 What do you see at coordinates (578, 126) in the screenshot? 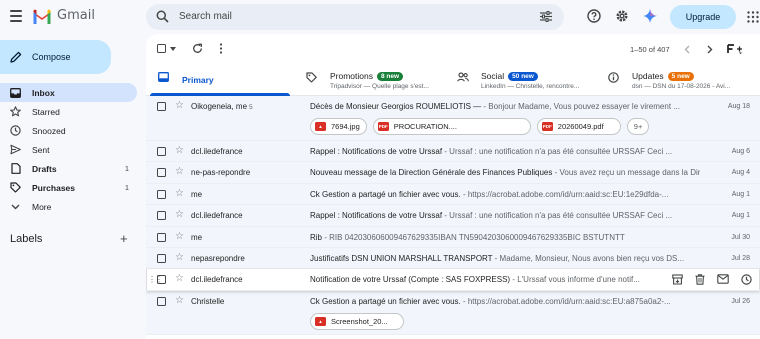
I see `attachment-chip: PDF 20260049.pdf` at bounding box center [578, 126].